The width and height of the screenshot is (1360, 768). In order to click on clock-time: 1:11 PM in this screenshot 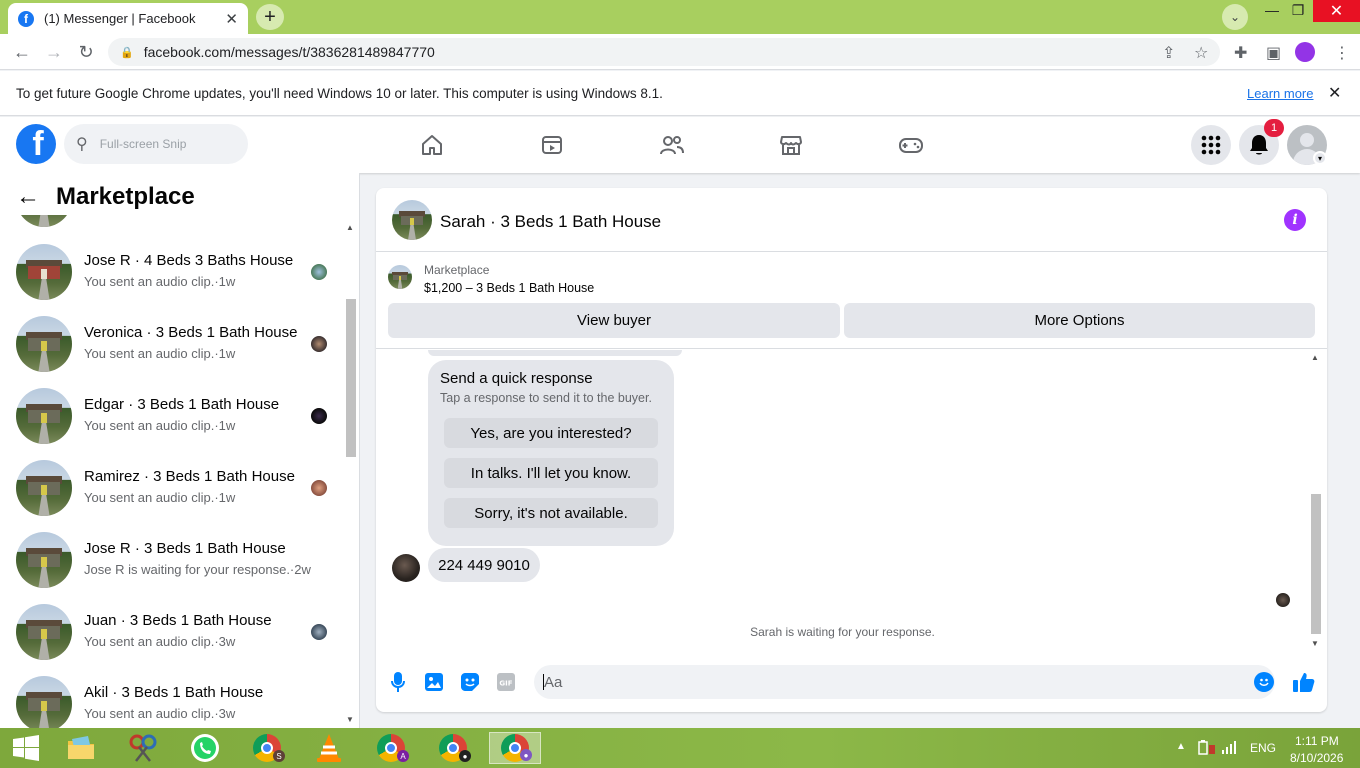, I will do `click(1317, 741)`.